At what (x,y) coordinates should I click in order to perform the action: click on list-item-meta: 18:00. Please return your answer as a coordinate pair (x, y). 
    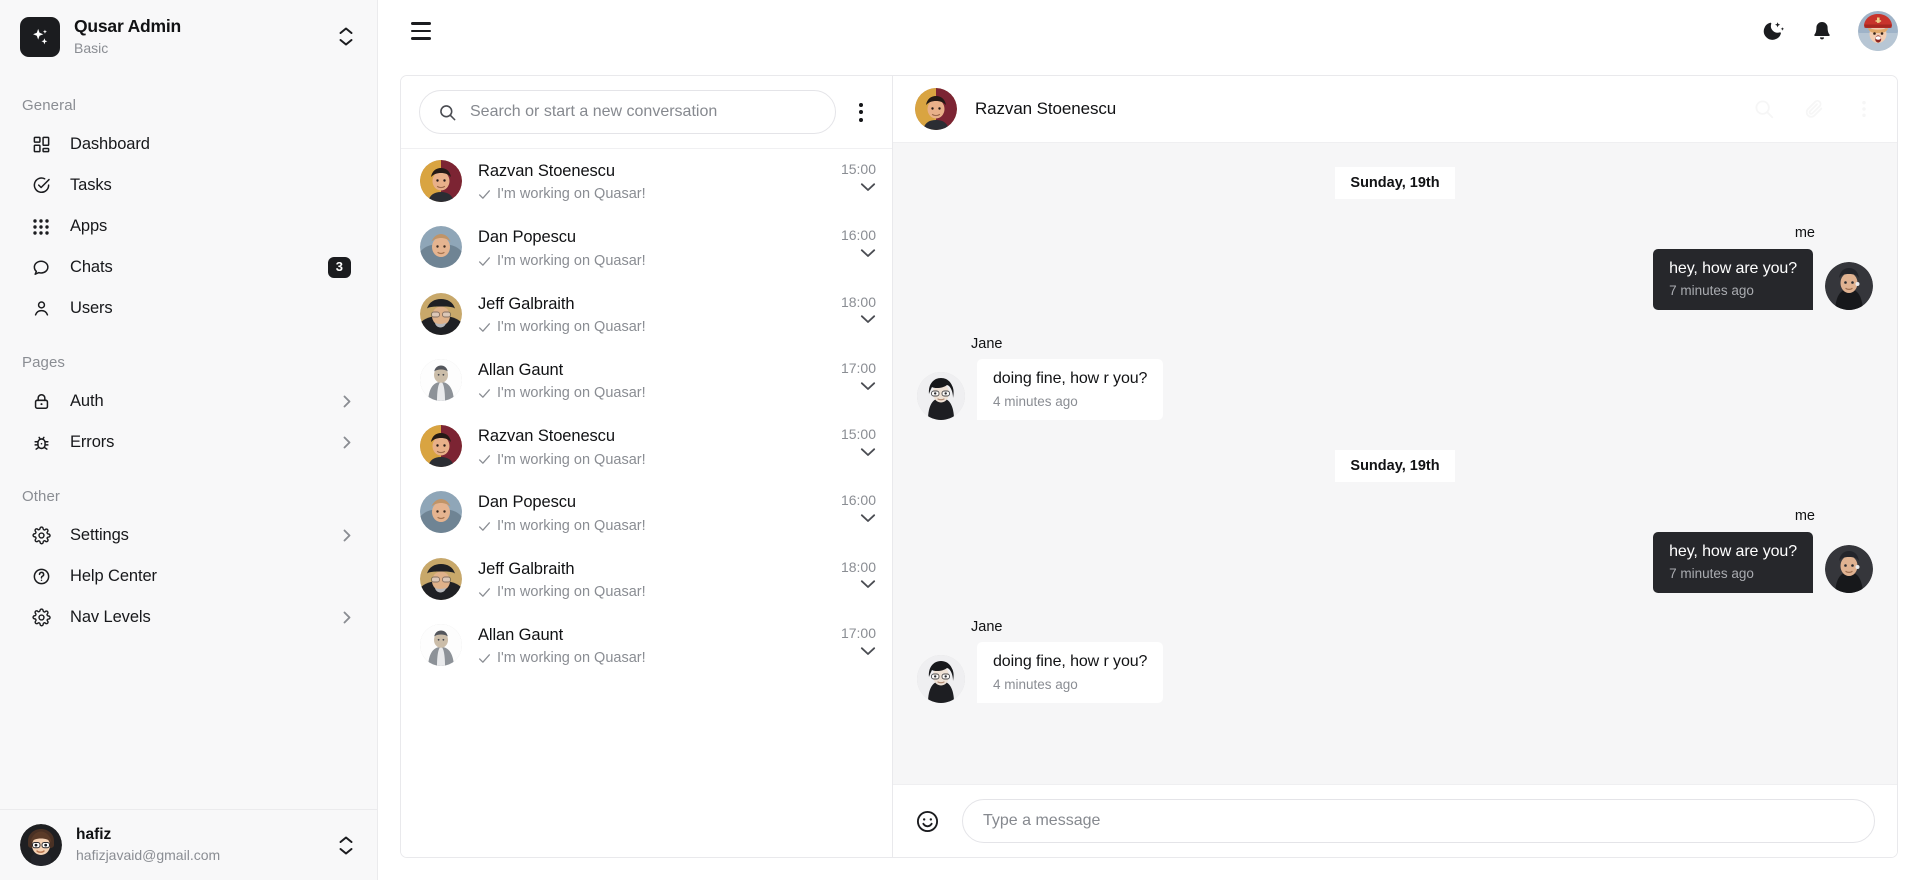
    Looking at the image, I should click on (858, 574).